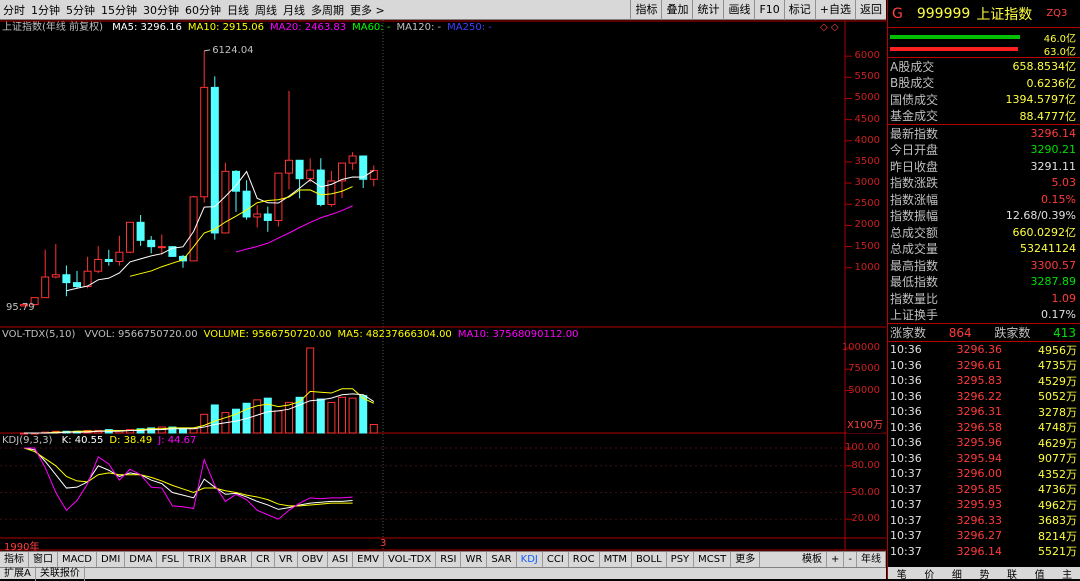  I want to click on panel-tab-3: 势, so click(984, 573).